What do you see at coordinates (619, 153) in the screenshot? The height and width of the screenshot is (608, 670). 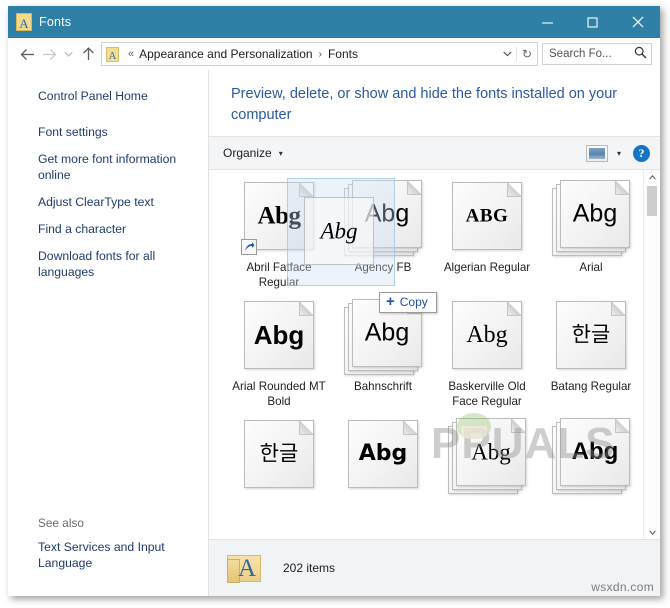 I see `view-chevron-down-icon: ▾` at bounding box center [619, 153].